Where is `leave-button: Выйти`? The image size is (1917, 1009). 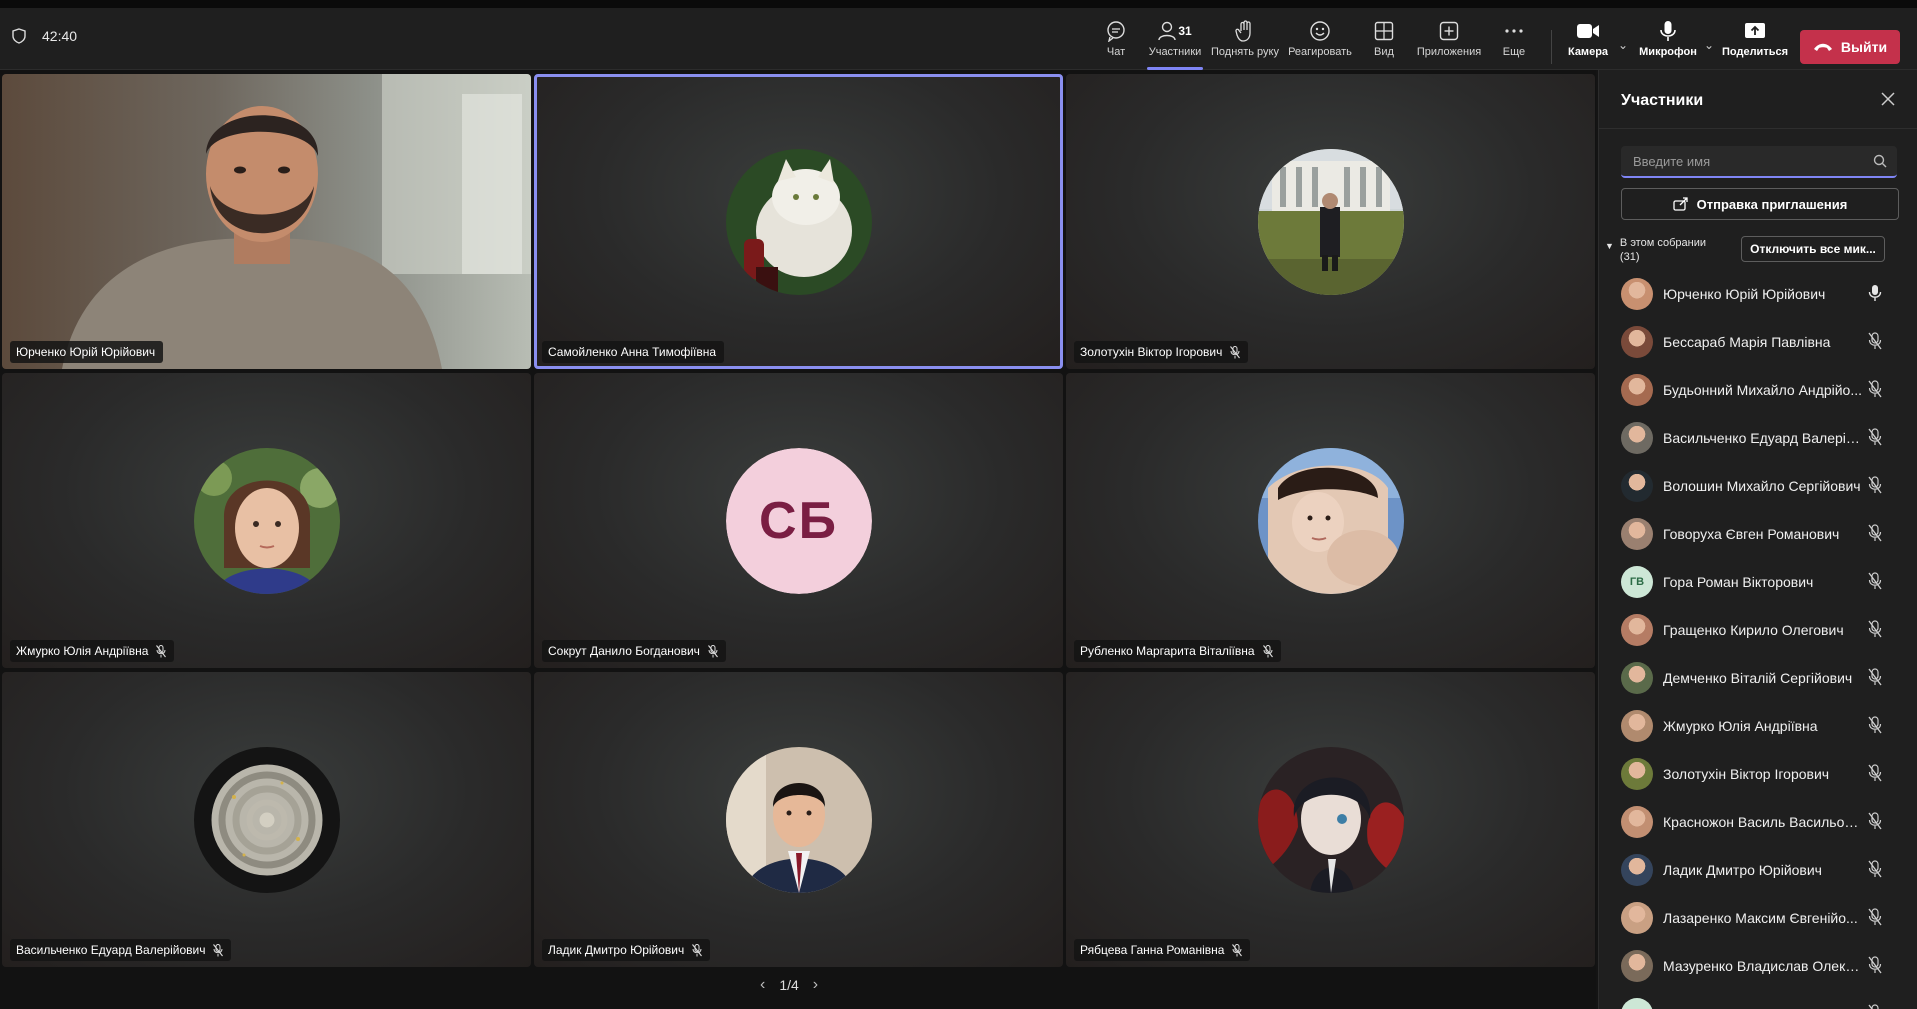
leave-button: Выйти is located at coordinates (1850, 47).